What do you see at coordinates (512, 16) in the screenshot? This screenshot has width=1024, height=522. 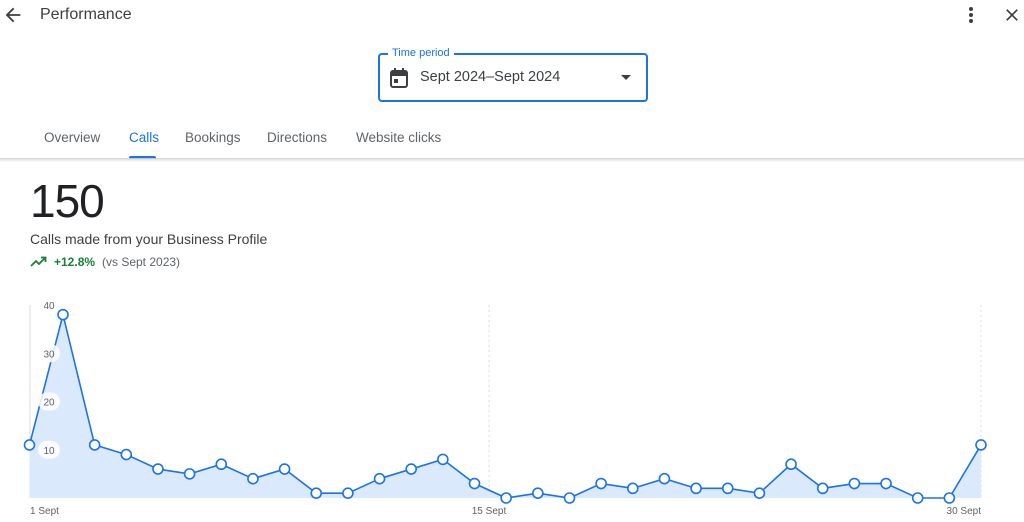 I see `top-bar: Performance` at bounding box center [512, 16].